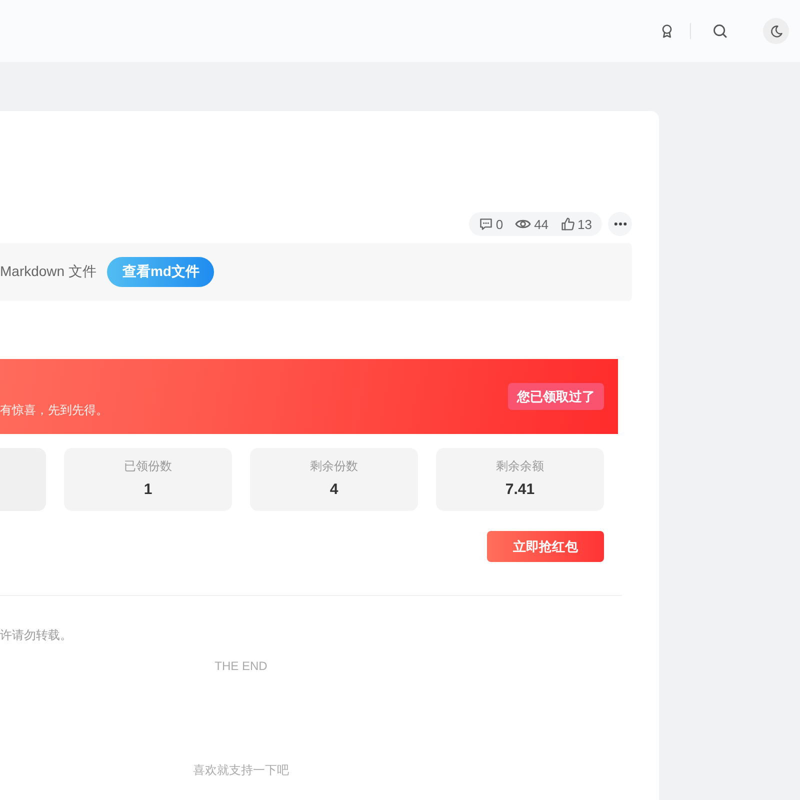 This screenshot has height=800, width=800. Describe the element at coordinates (160, 272) in the screenshot. I see `view-md-button: 查看md文件` at that location.